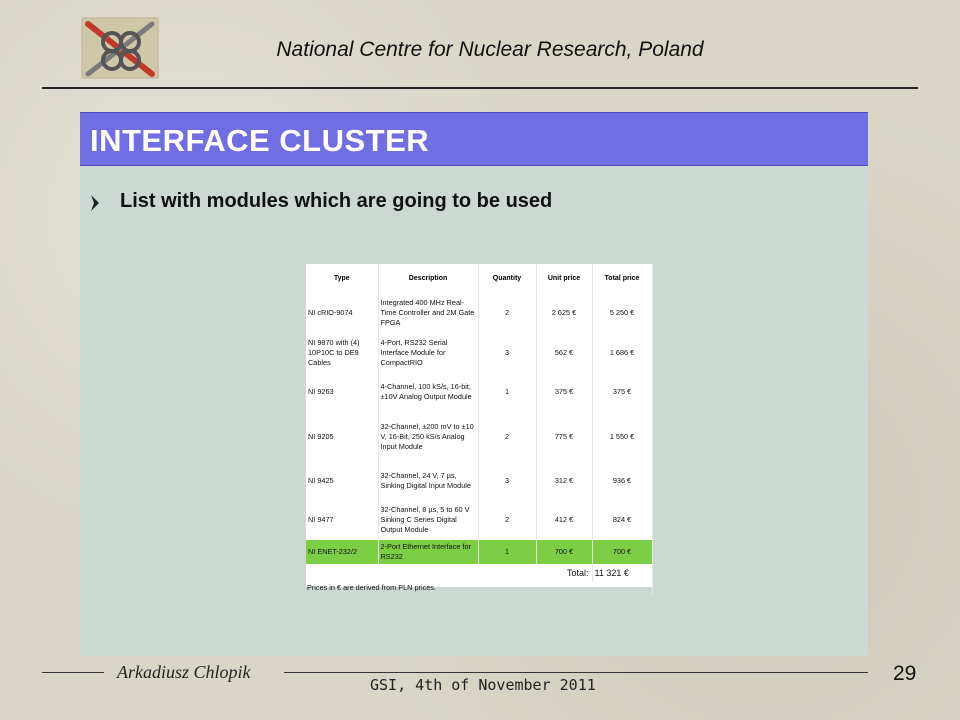 The image size is (960, 720). What do you see at coordinates (622, 481) in the screenshot?
I see `cell-total-price: 936 €` at bounding box center [622, 481].